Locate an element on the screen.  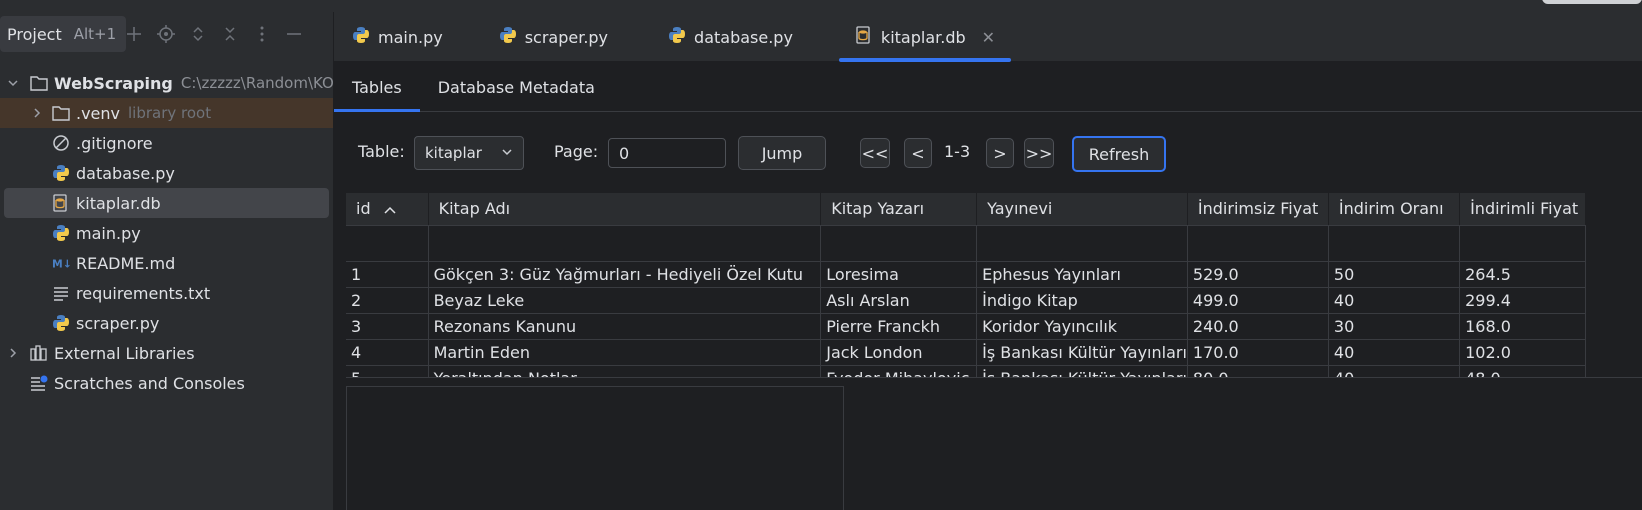
table-cell: 2 is located at coordinates (387, 300).